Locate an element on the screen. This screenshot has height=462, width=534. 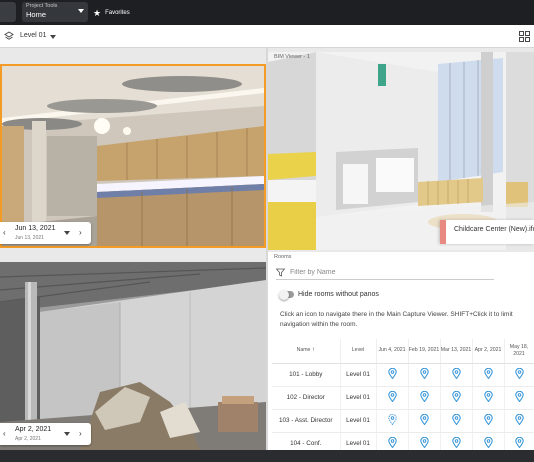
table-row: 102 - Director Level 01 is located at coordinates (403, 398).